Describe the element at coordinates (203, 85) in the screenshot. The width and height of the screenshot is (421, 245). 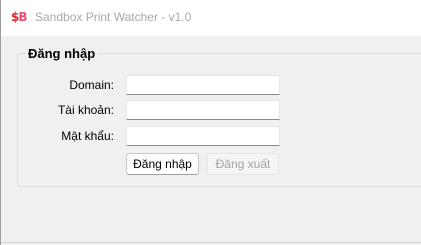
I see `domain-input` at that location.